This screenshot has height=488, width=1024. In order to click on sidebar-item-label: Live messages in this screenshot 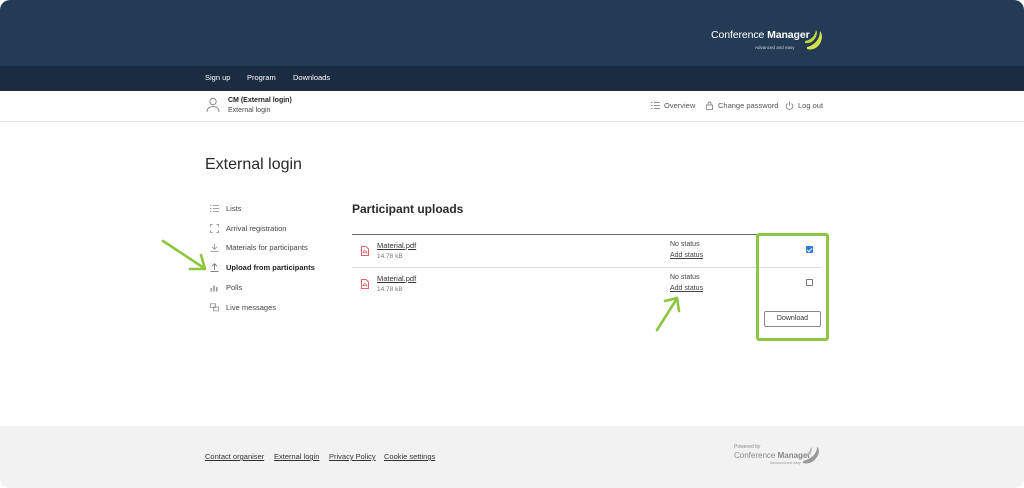, I will do `click(251, 307)`.